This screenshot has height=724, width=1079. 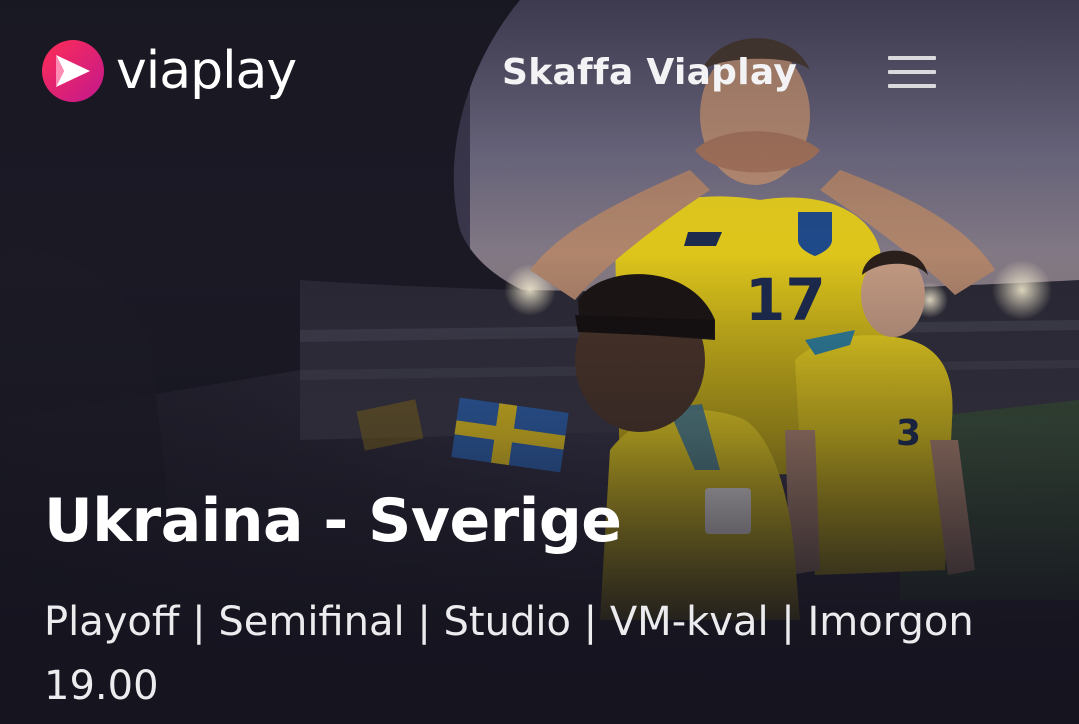 What do you see at coordinates (206, 71) in the screenshot?
I see `viaplay-logo-text: viaplay` at bounding box center [206, 71].